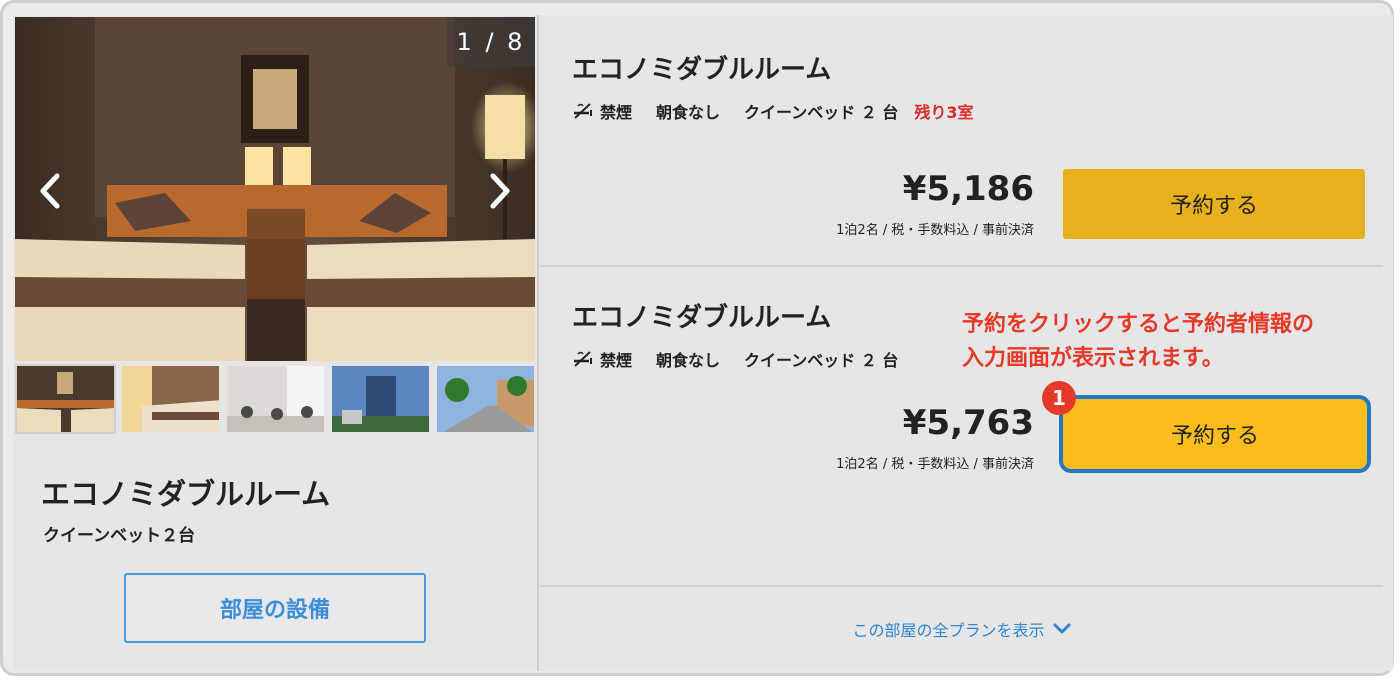 The image size is (1400, 682). What do you see at coordinates (1093, 358) in the screenshot?
I see `annotation-line-2: 入力画面が表示されます。` at bounding box center [1093, 358].